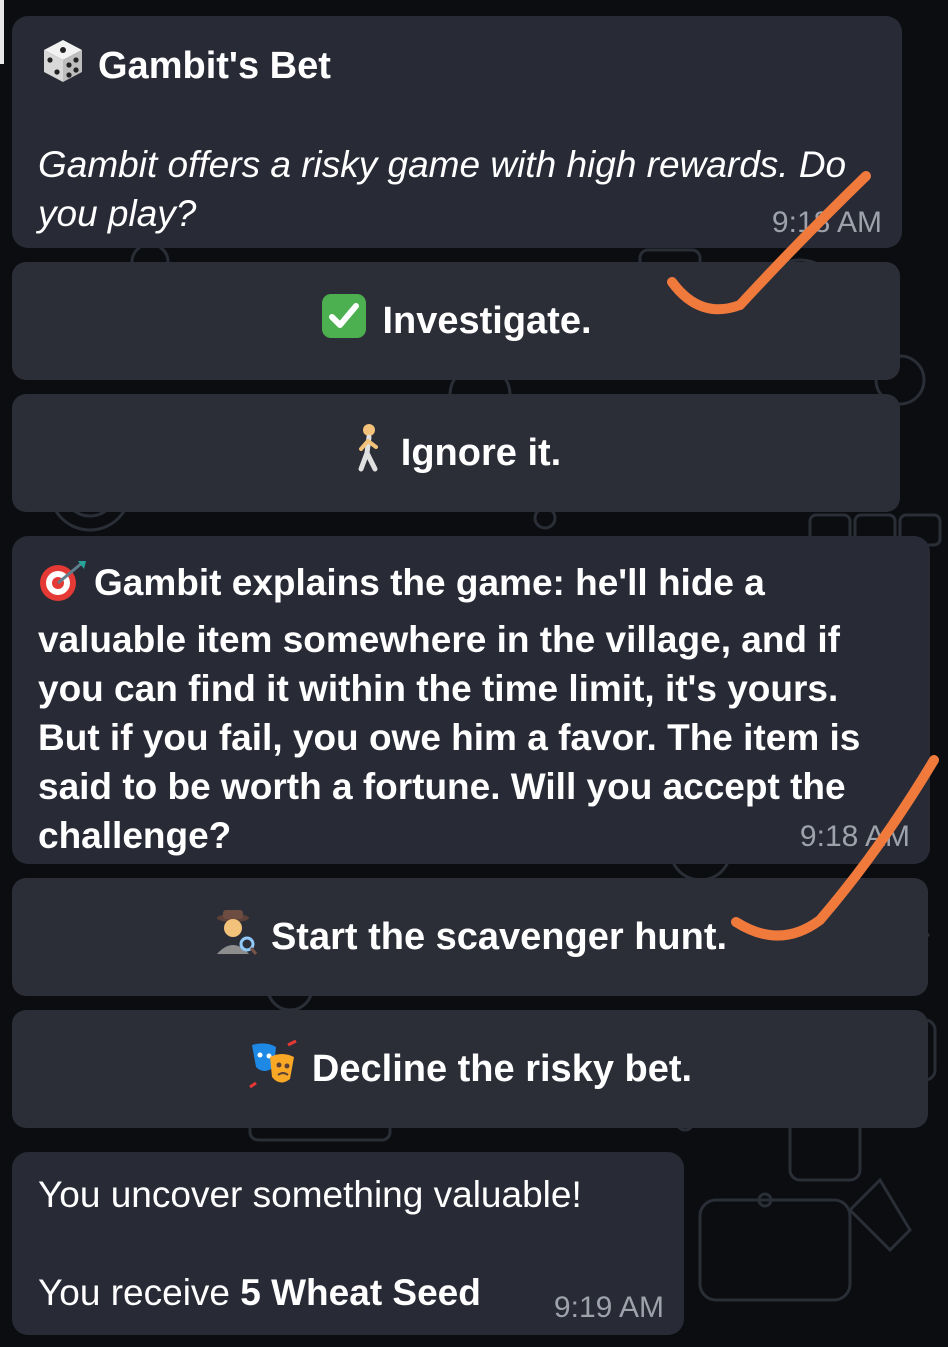 The image size is (948, 1347). I want to click on ignore-button: Ignore it., so click(456, 453).